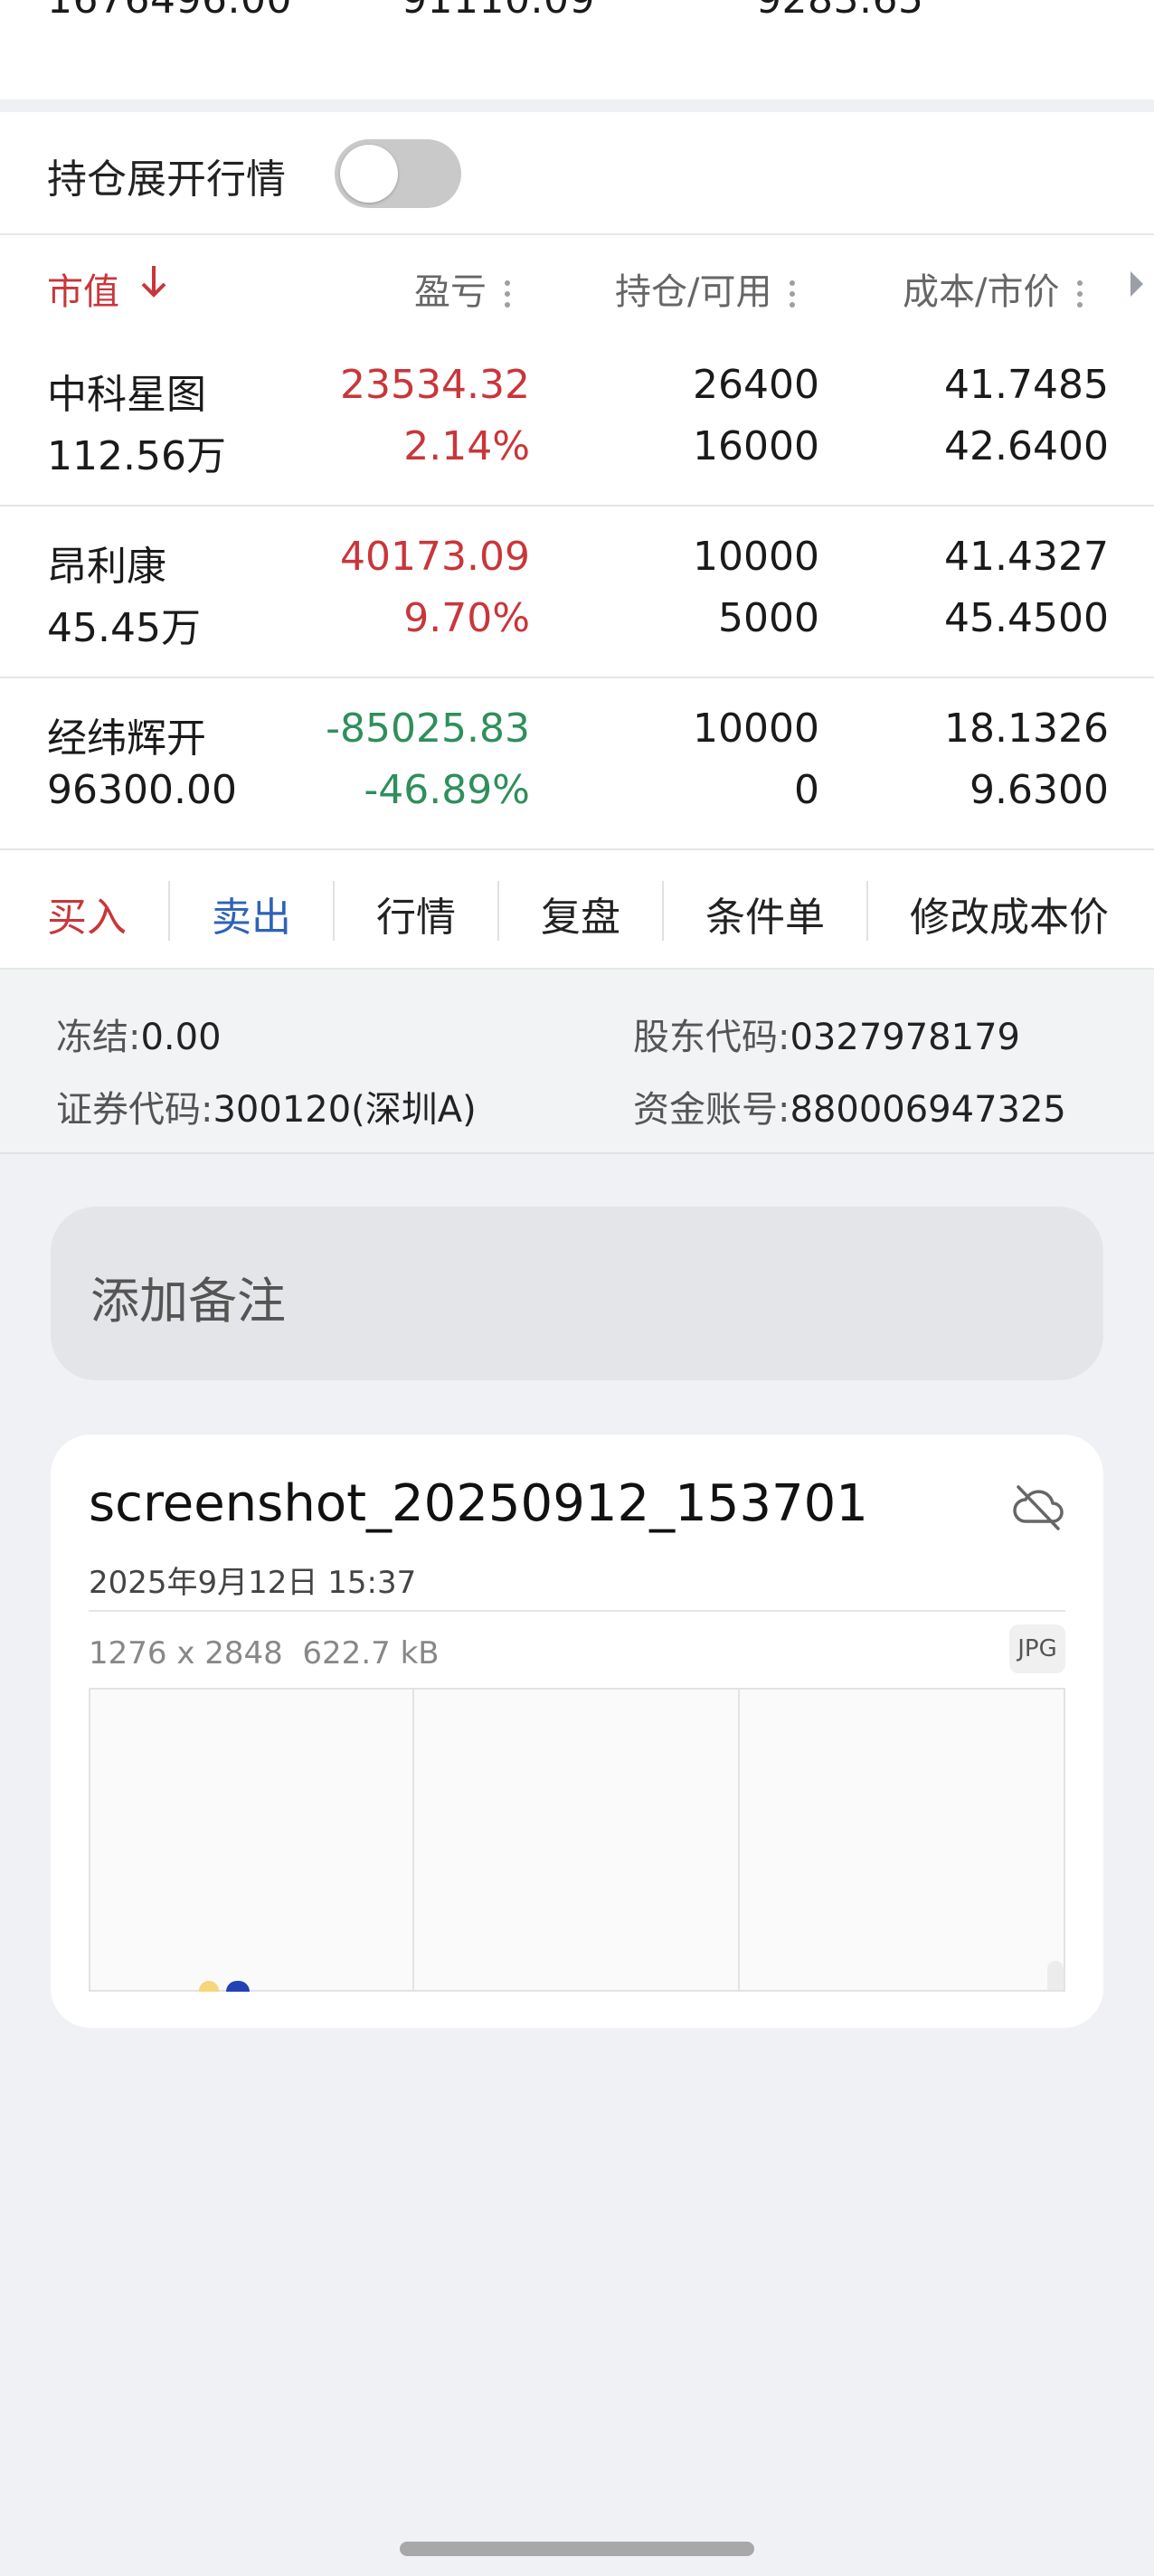  What do you see at coordinates (447, 790) in the screenshot?
I see `stock-profit-pct: -46.89%` at bounding box center [447, 790].